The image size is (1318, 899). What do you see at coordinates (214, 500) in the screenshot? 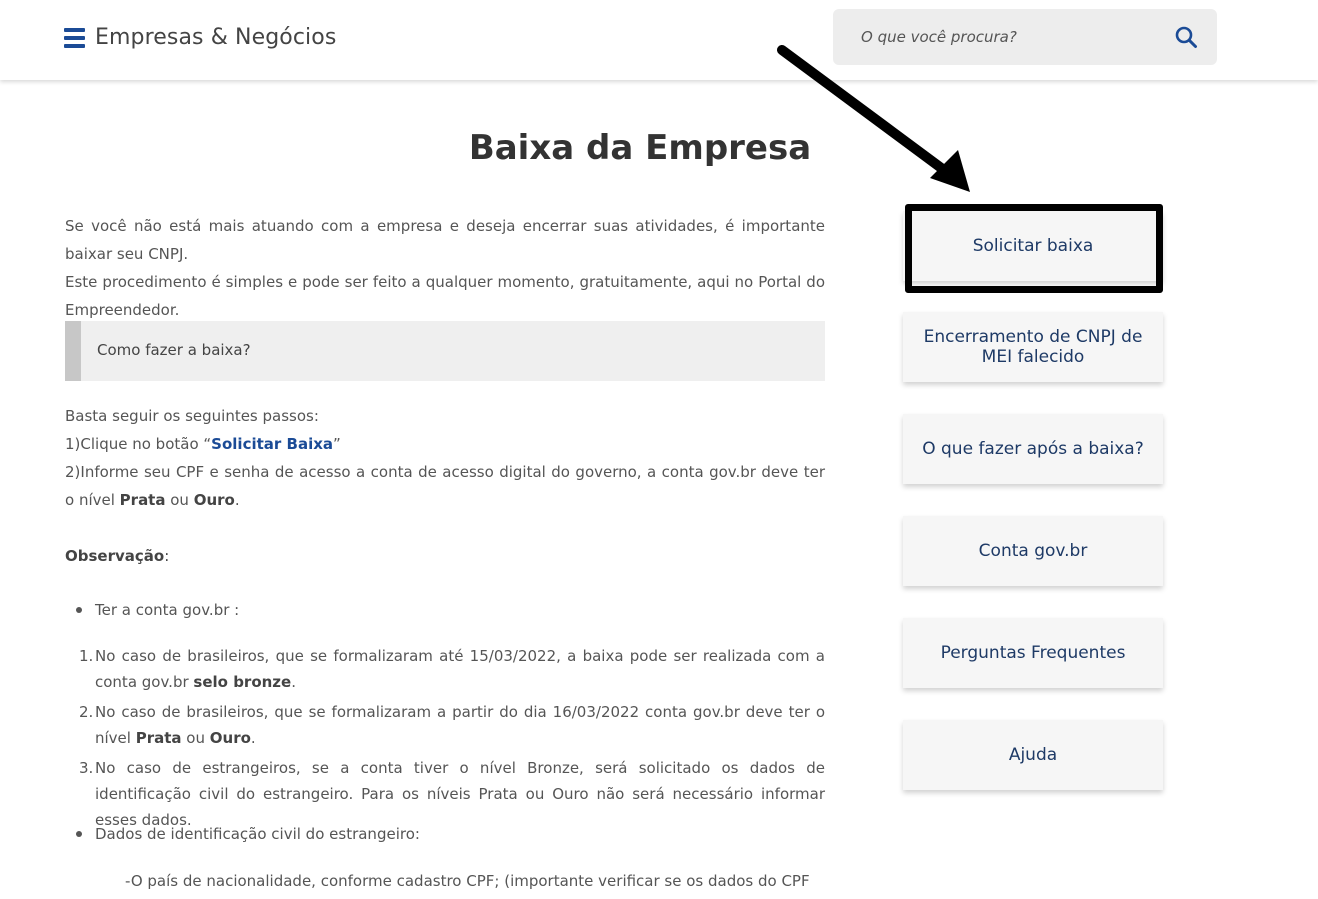
I see `step-2-ouro: Ouro` at bounding box center [214, 500].